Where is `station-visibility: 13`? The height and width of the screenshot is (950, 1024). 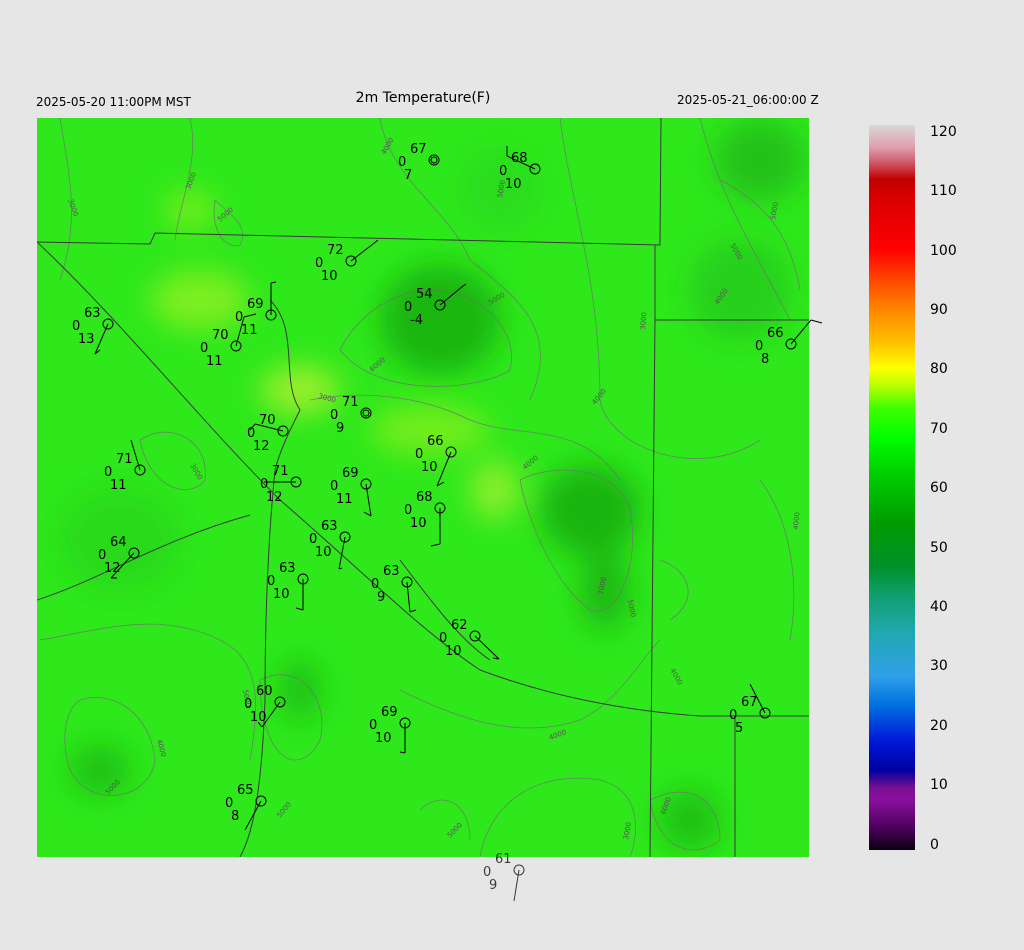 station-visibility: 13 is located at coordinates (86, 339).